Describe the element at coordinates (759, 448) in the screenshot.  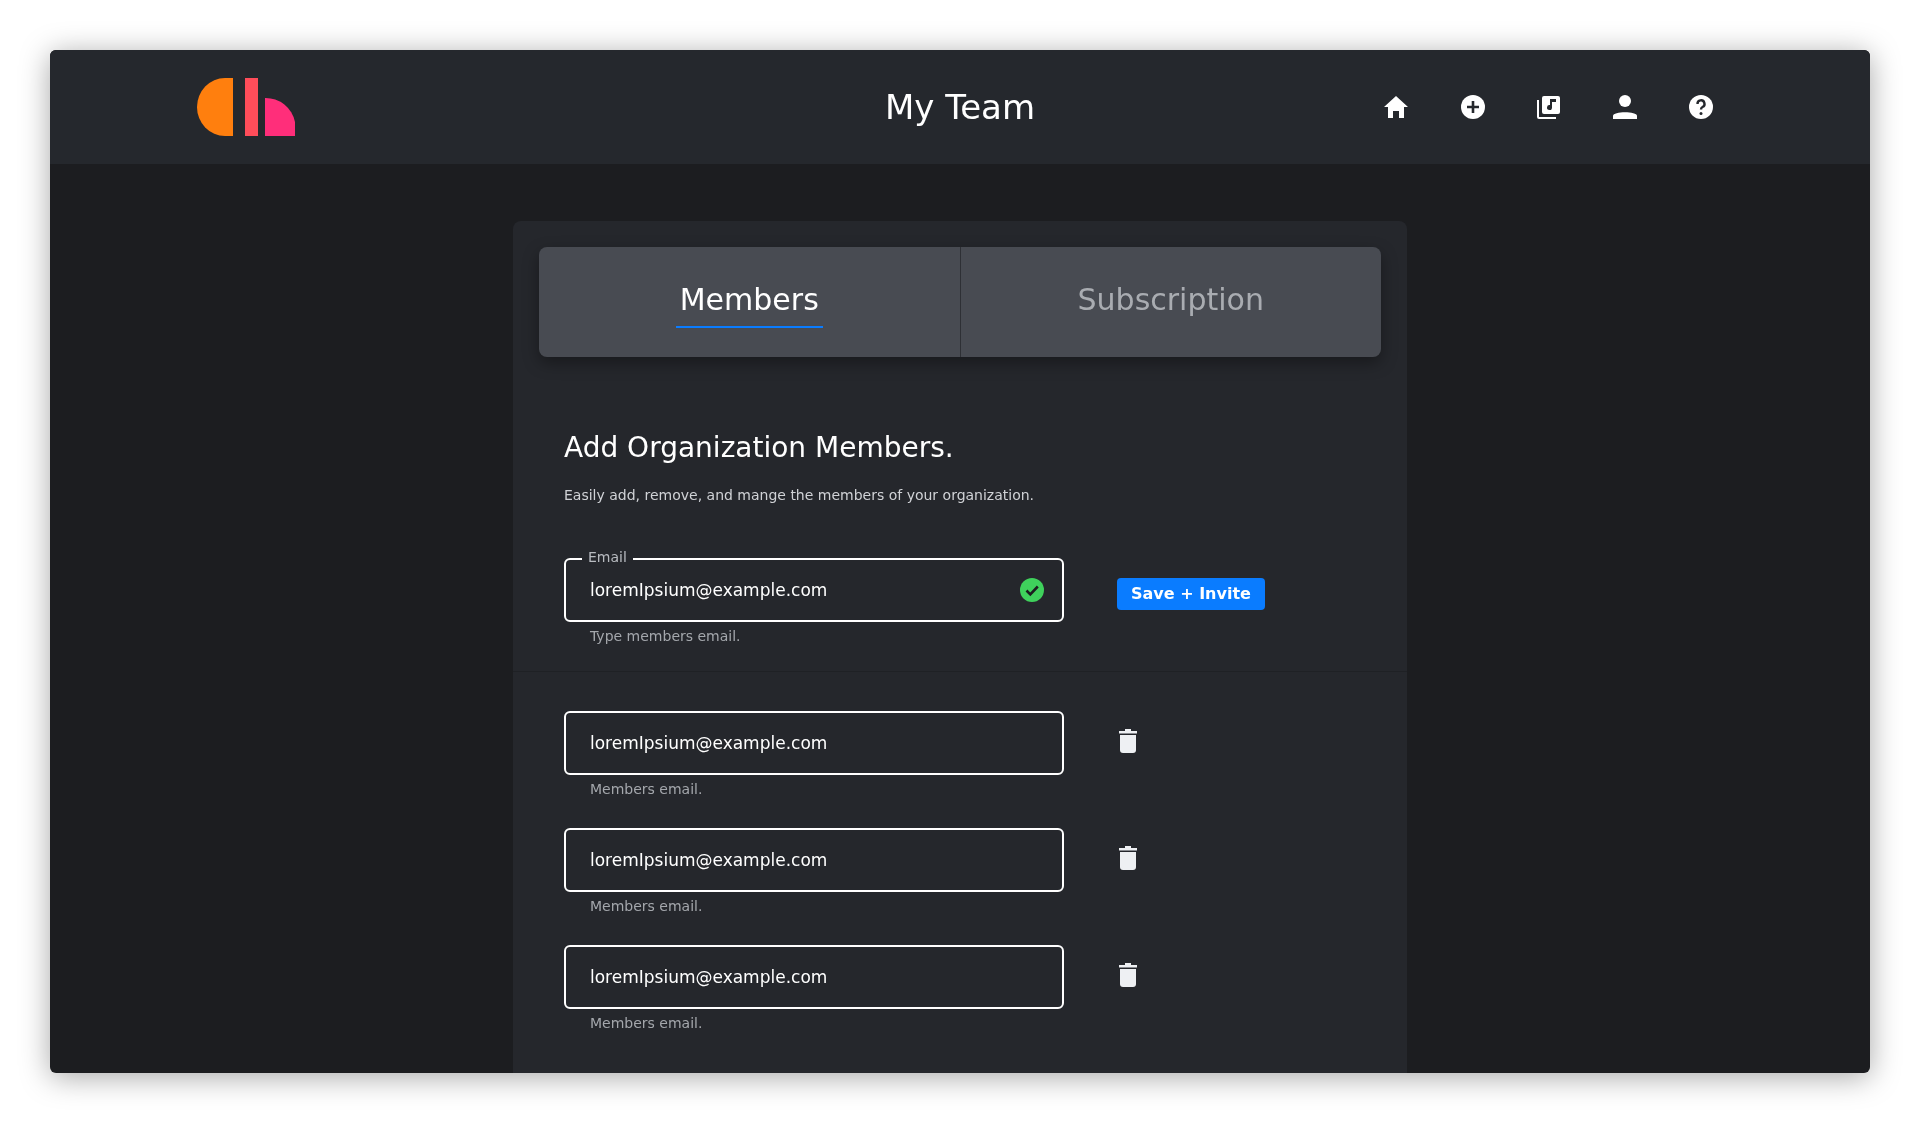
I see `section-heading: Add Organization Members.` at that location.